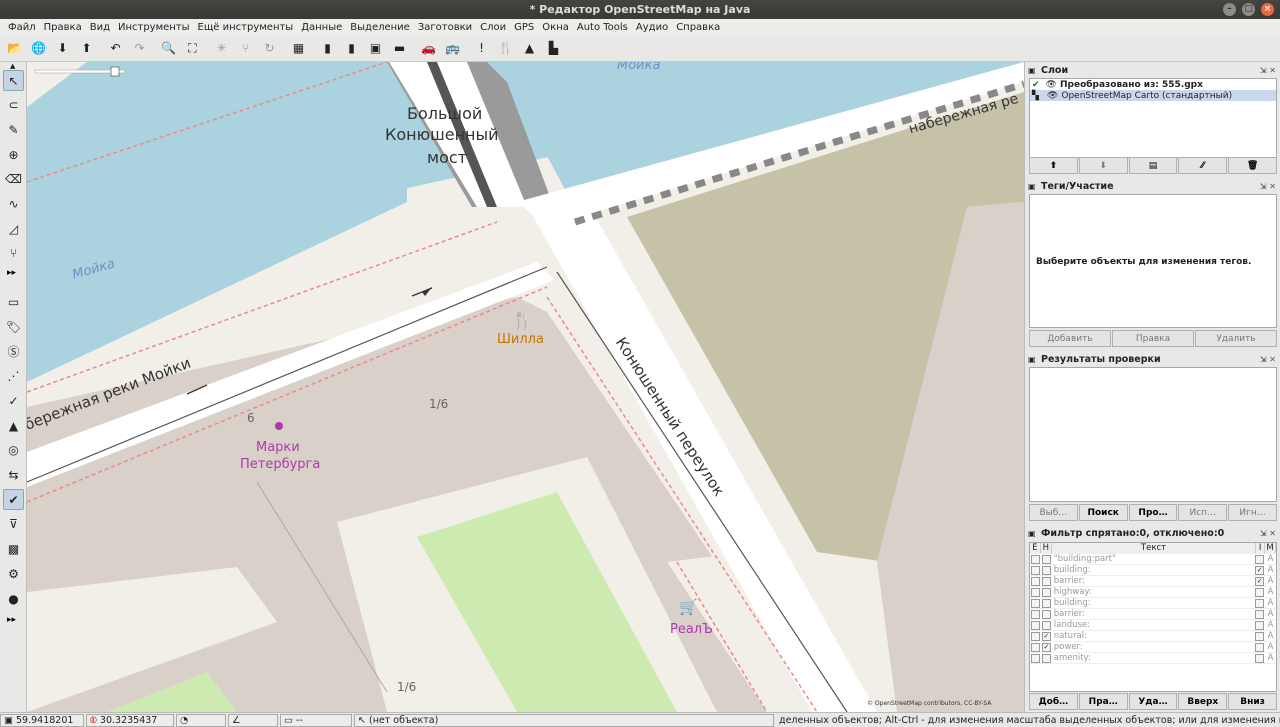 This screenshot has width=1280, height=727. I want to click on filter-row: landuse: A, so click(1153, 625).